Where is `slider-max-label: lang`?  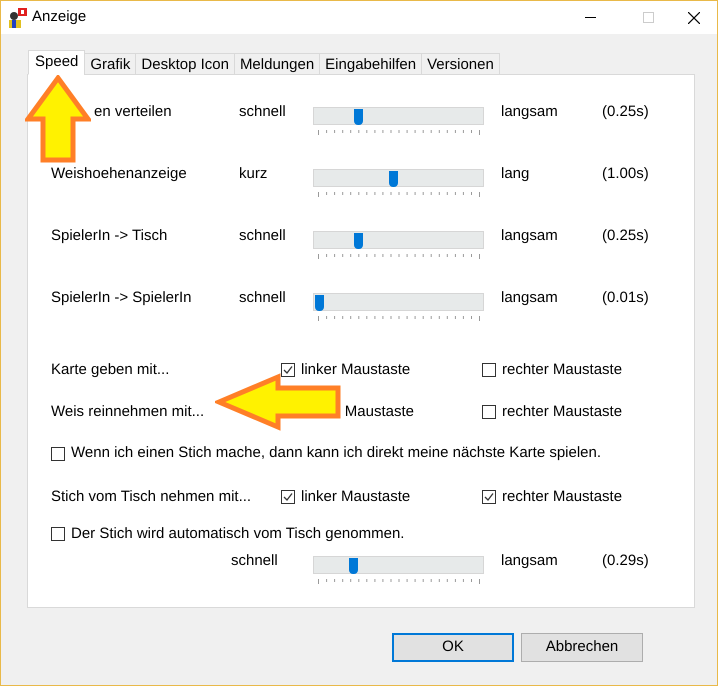
slider-max-label: lang is located at coordinates (515, 174).